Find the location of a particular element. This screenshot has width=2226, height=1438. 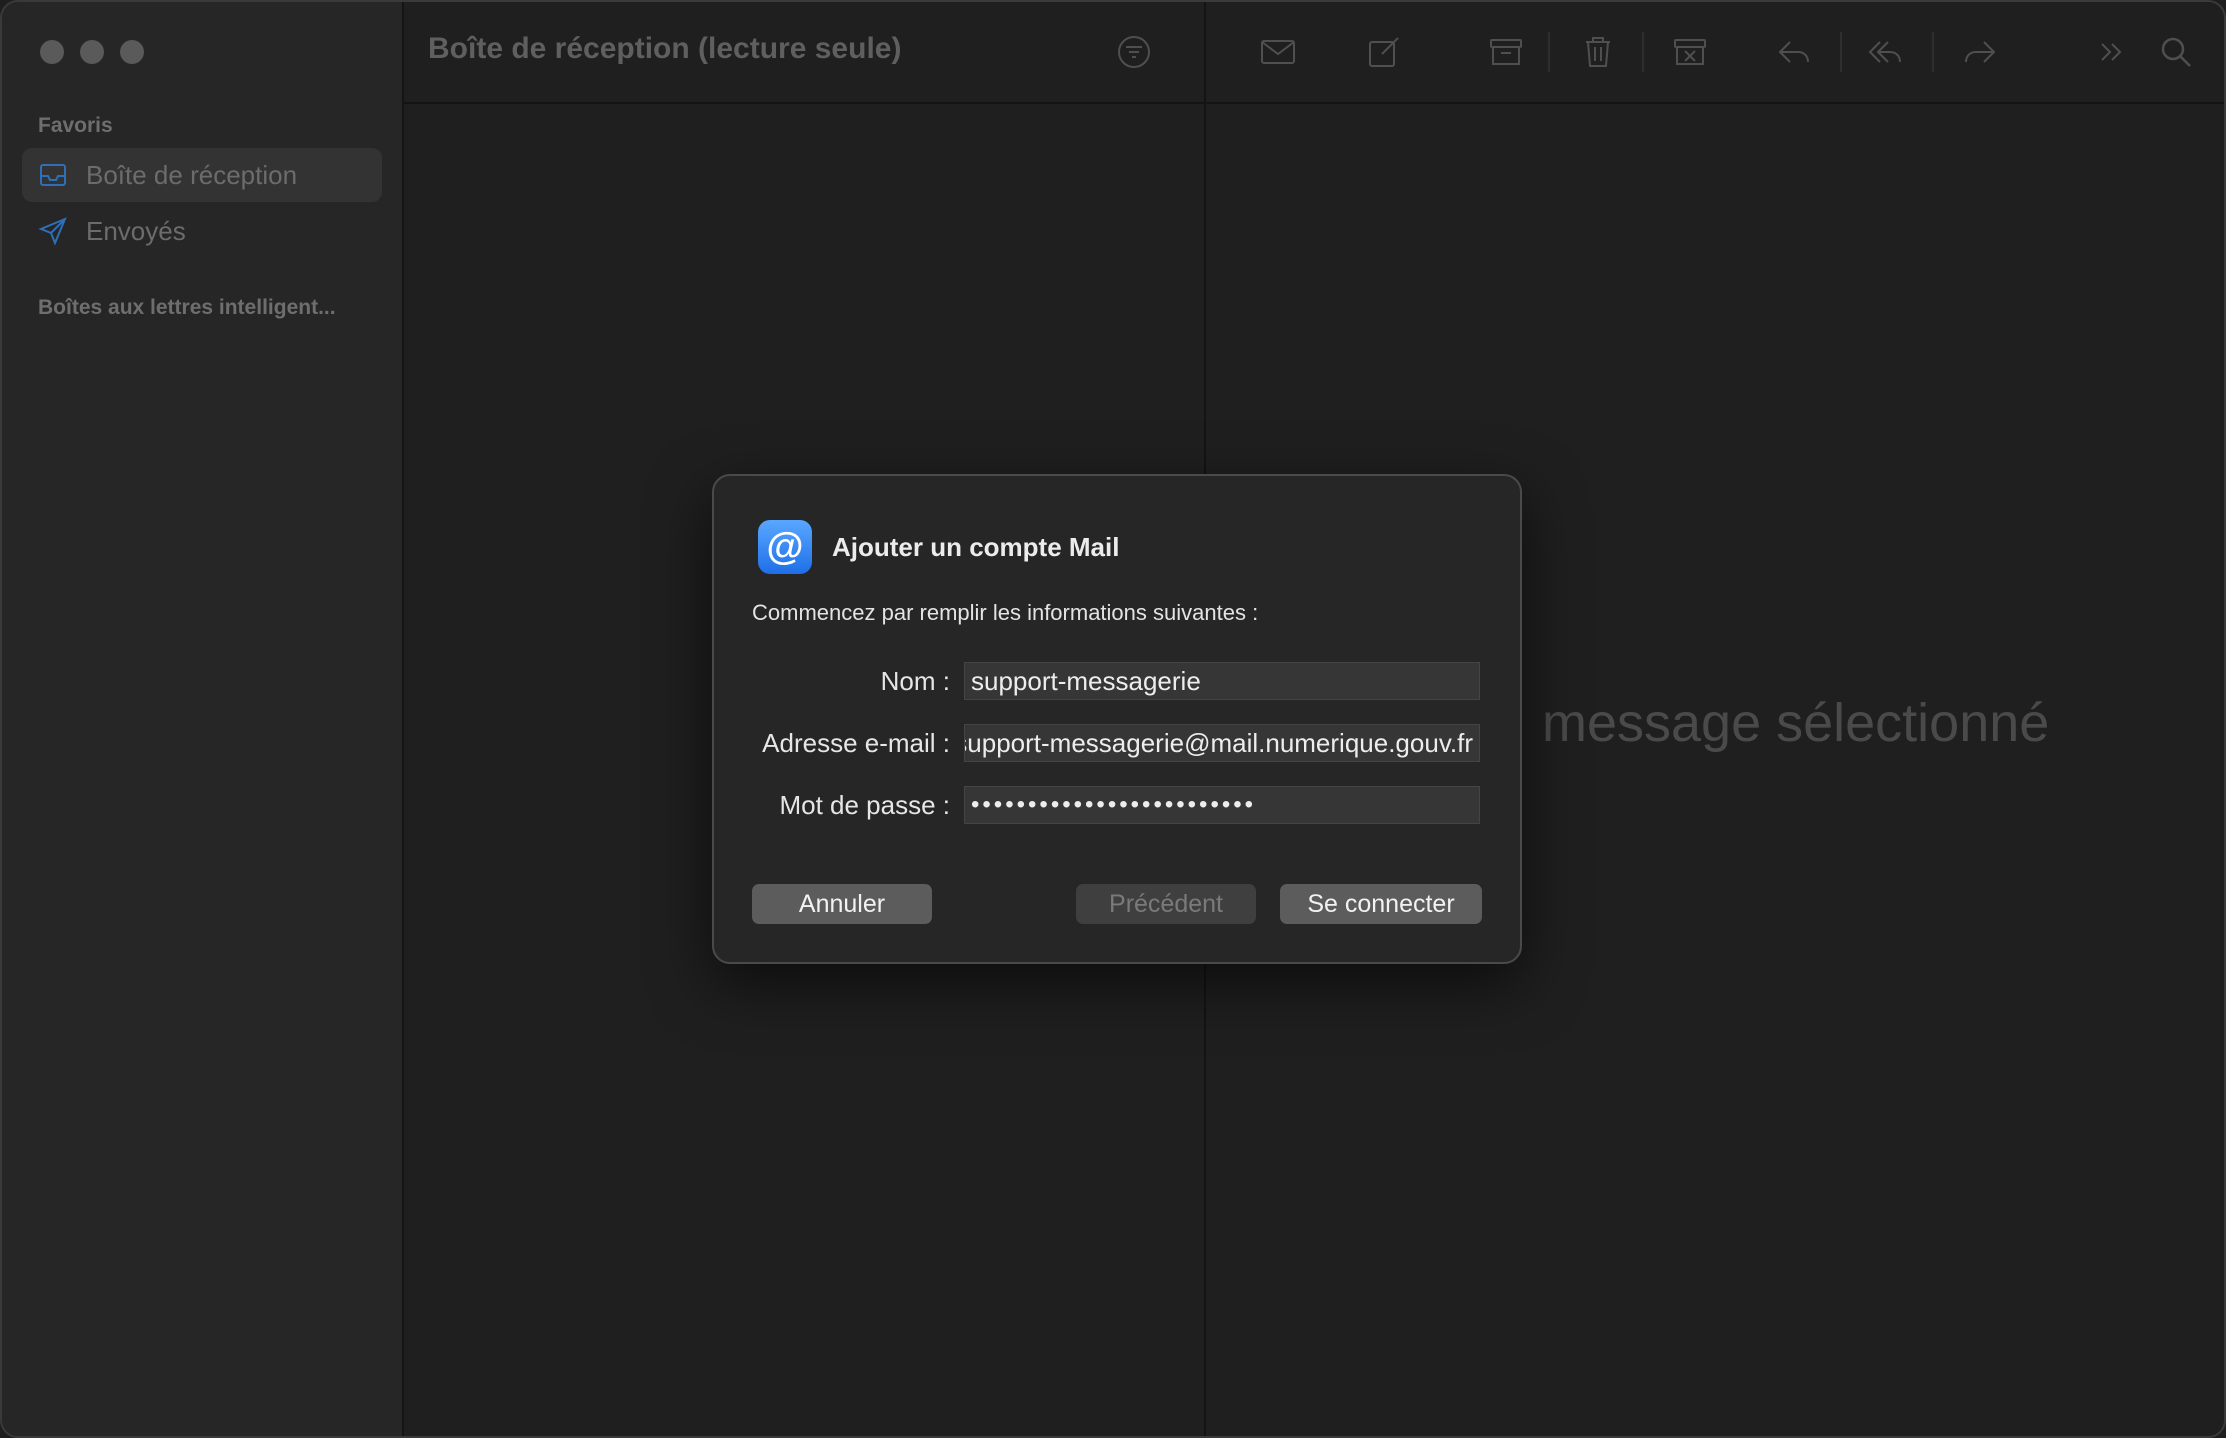

page-title: Boîte de réception (lecture seule) is located at coordinates (665, 48).